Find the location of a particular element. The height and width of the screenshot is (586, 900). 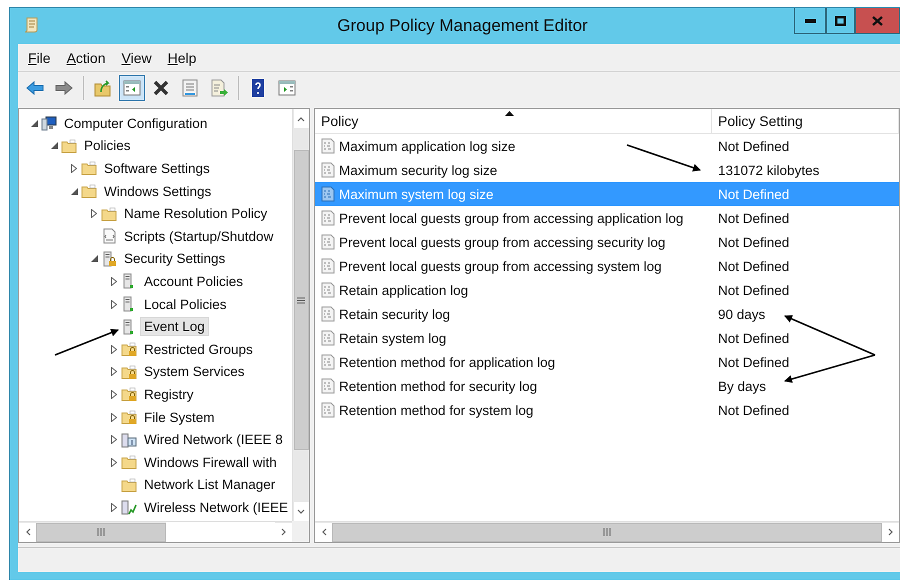

back-arrow-icon is located at coordinates (35, 88).